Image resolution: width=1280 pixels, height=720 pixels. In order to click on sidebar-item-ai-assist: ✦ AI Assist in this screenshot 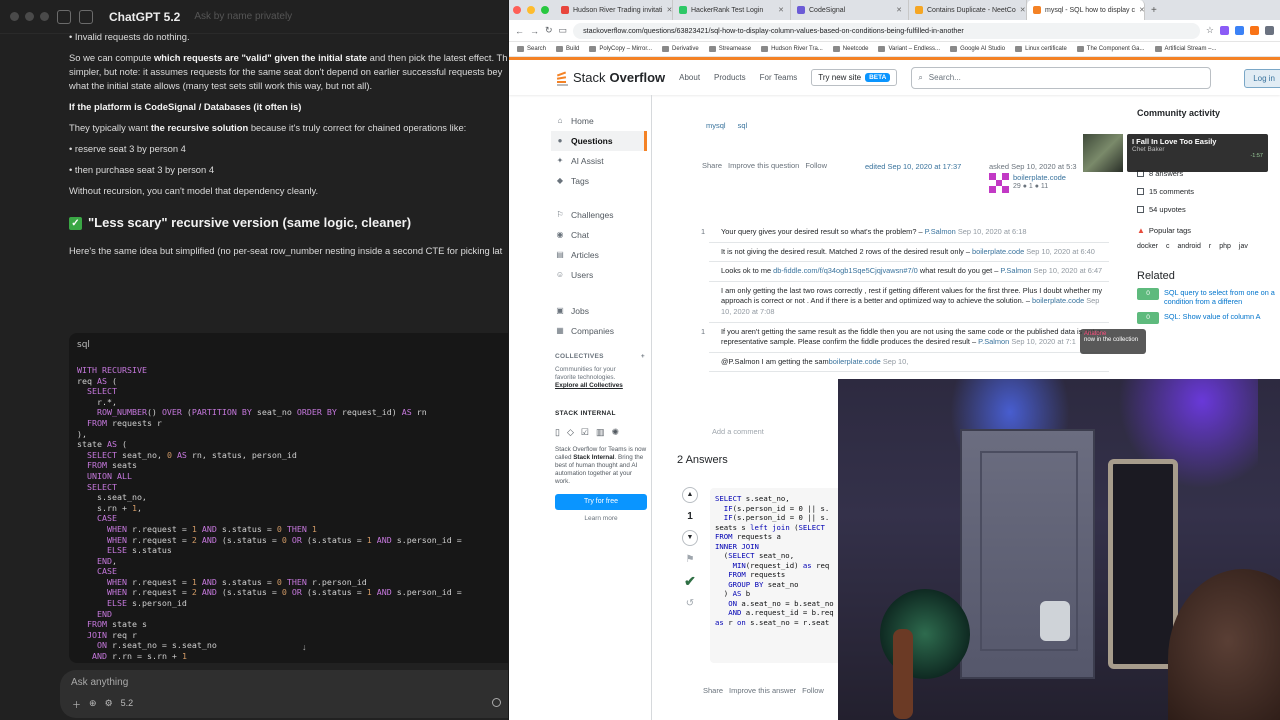, I will do `click(603, 161)`.